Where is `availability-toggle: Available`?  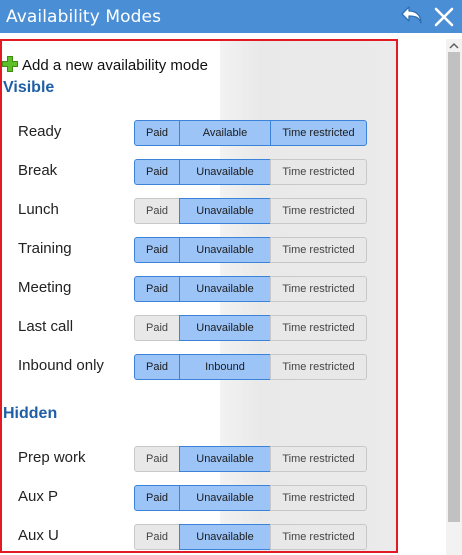 availability-toggle: Available is located at coordinates (225, 133).